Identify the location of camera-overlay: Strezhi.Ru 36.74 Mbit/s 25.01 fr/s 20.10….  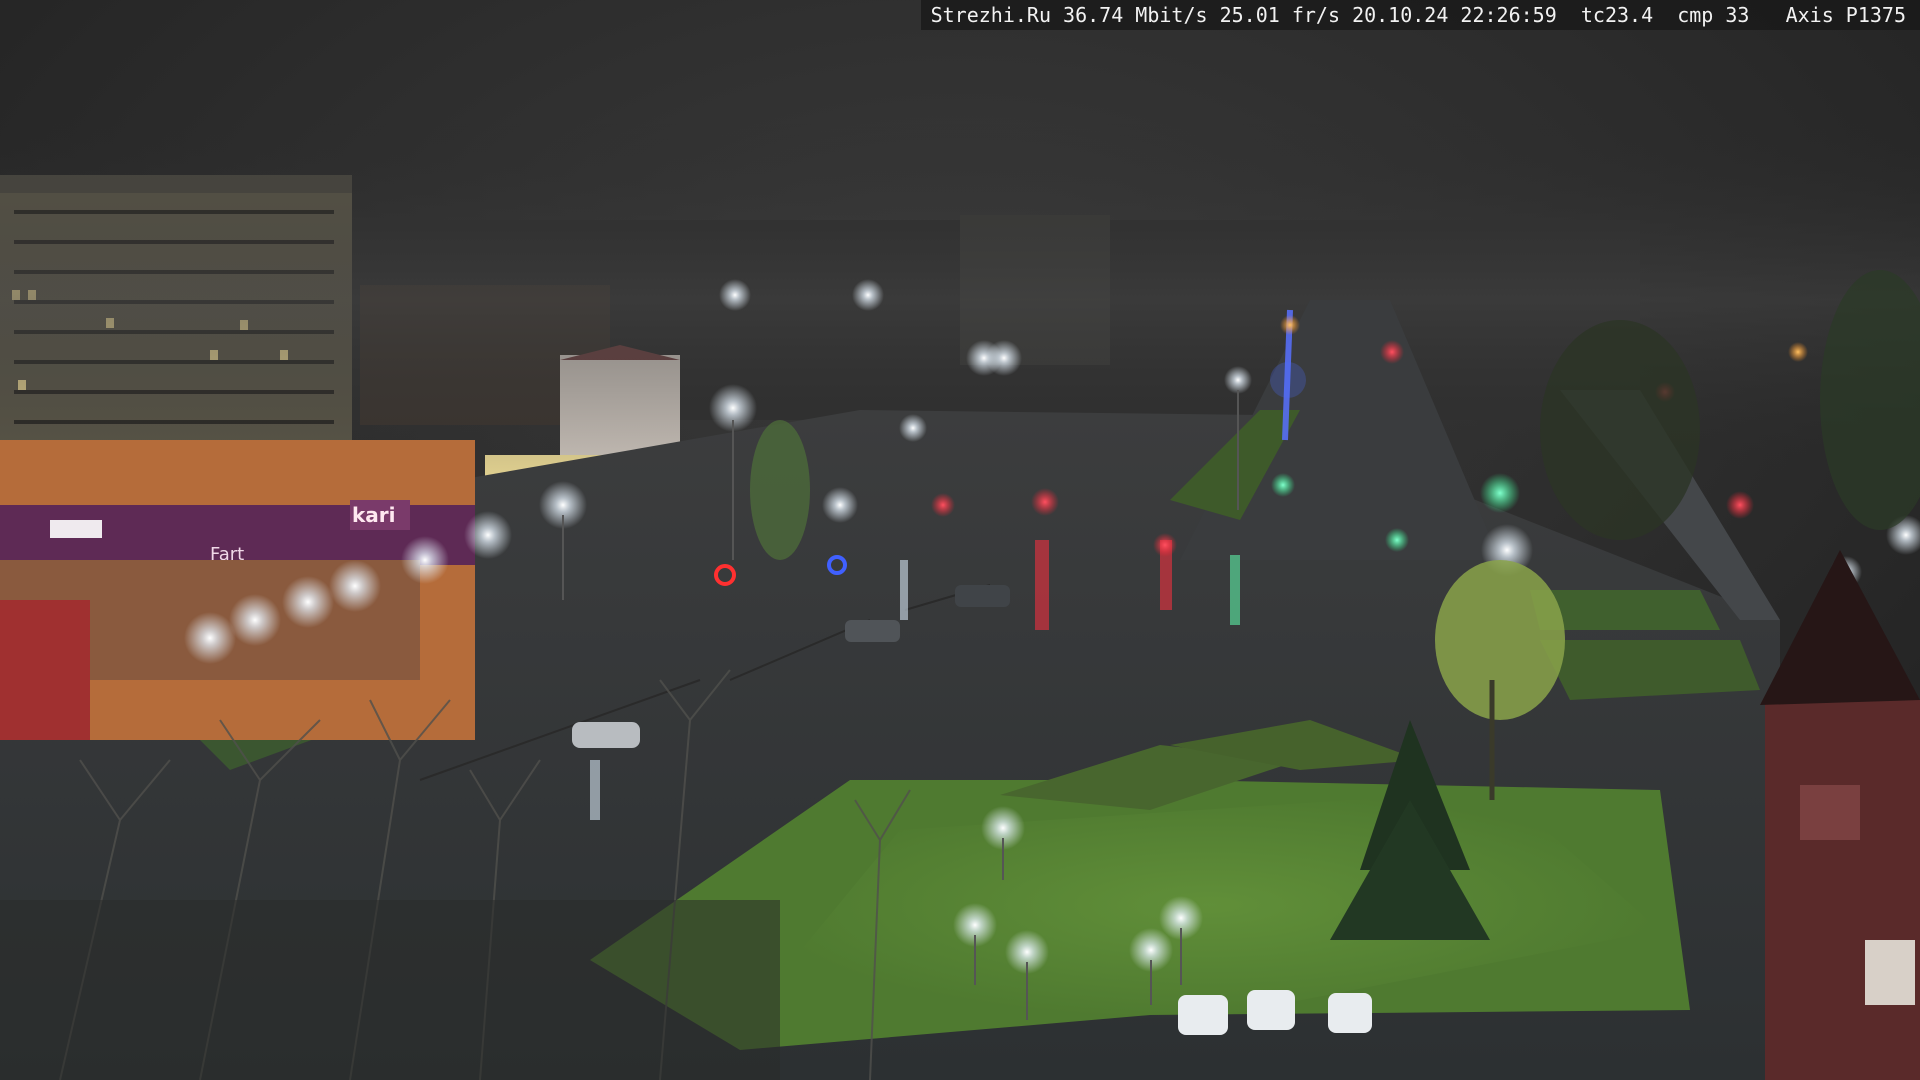
(1420, 15).